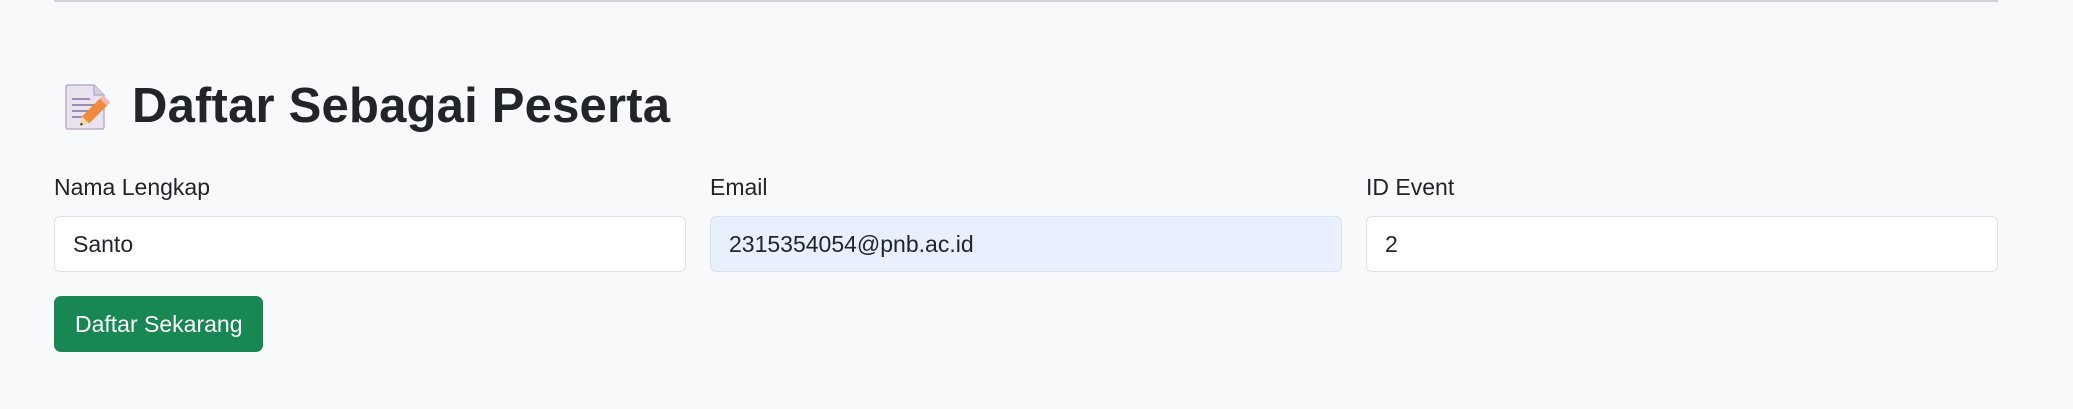 Image resolution: width=2073 pixels, height=409 pixels. I want to click on full-name-label: Nama Lengkap, so click(132, 187).